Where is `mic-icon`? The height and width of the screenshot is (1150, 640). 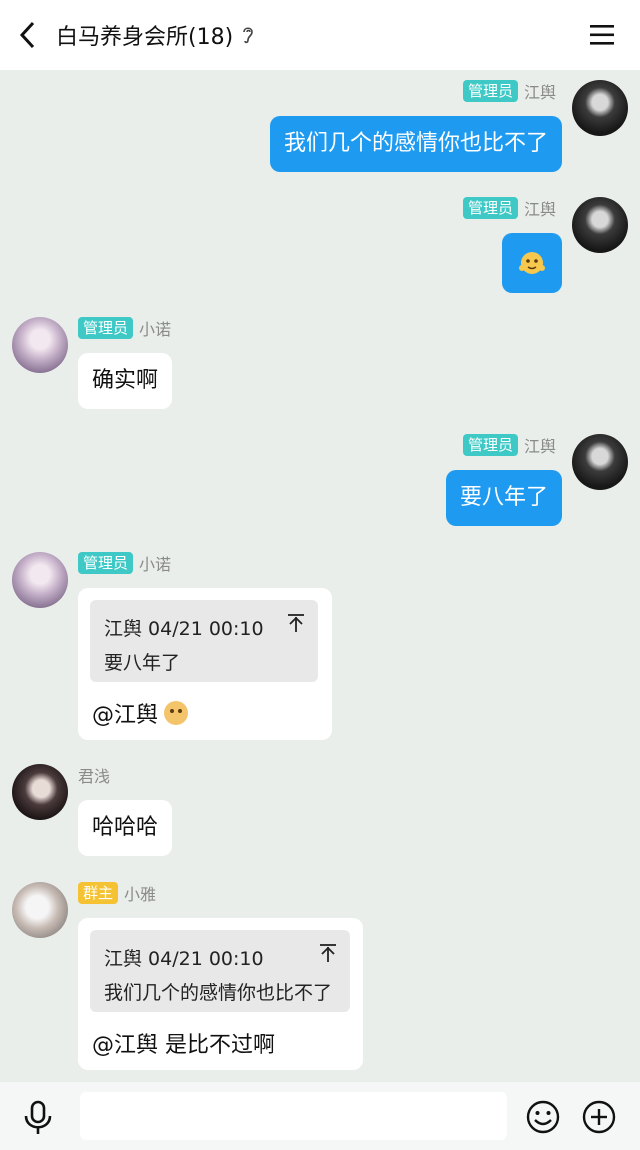 mic-icon is located at coordinates (38, 1117).